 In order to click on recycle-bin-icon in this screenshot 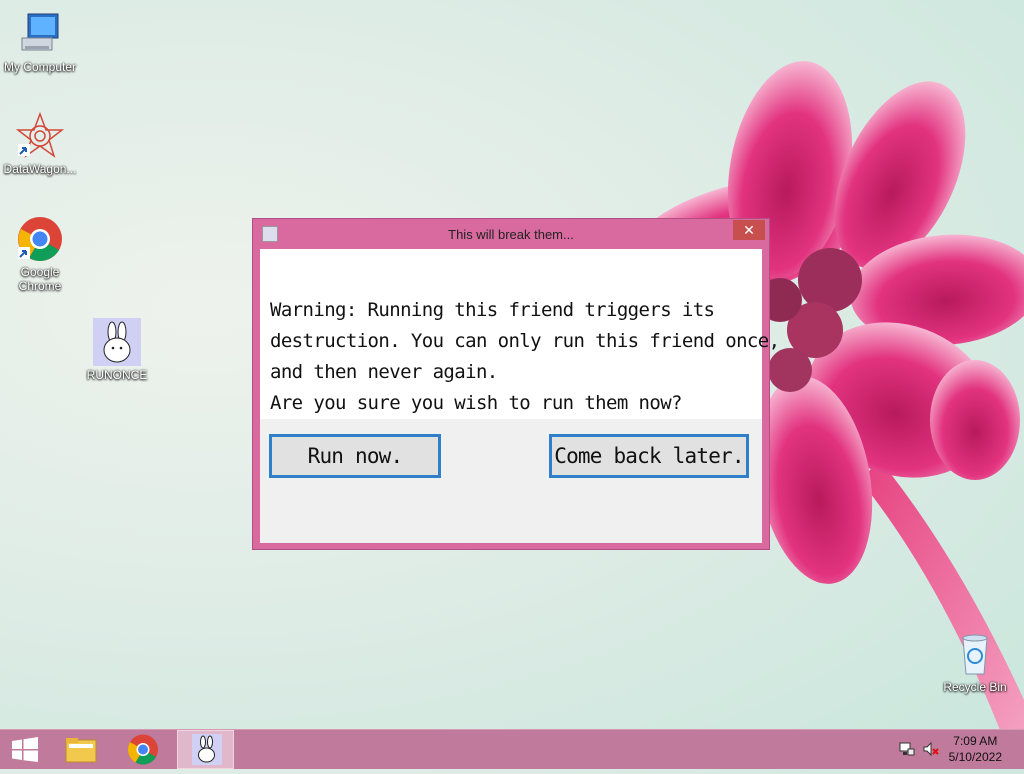, I will do `click(975, 654)`.